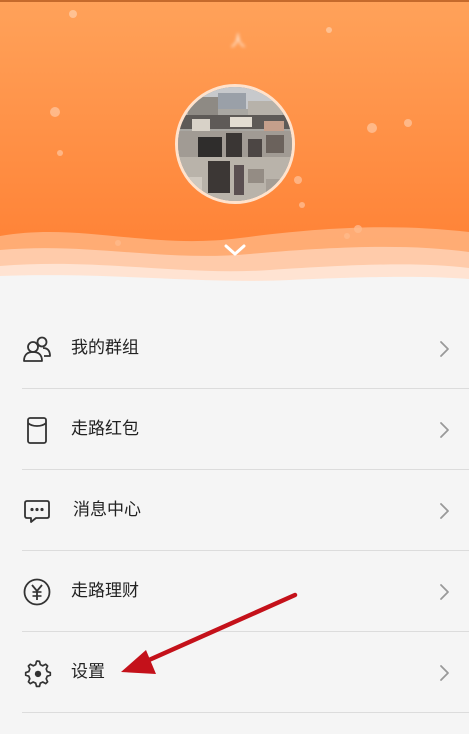  Describe the element at coordinates (37, 592) in the screenshot. I see `yen-icon` at that location.